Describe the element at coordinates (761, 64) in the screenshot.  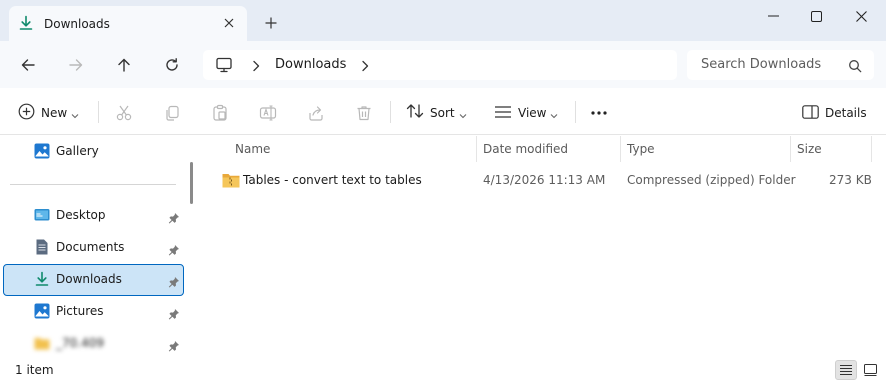
I see `search-input: Search Downloads` at that location.